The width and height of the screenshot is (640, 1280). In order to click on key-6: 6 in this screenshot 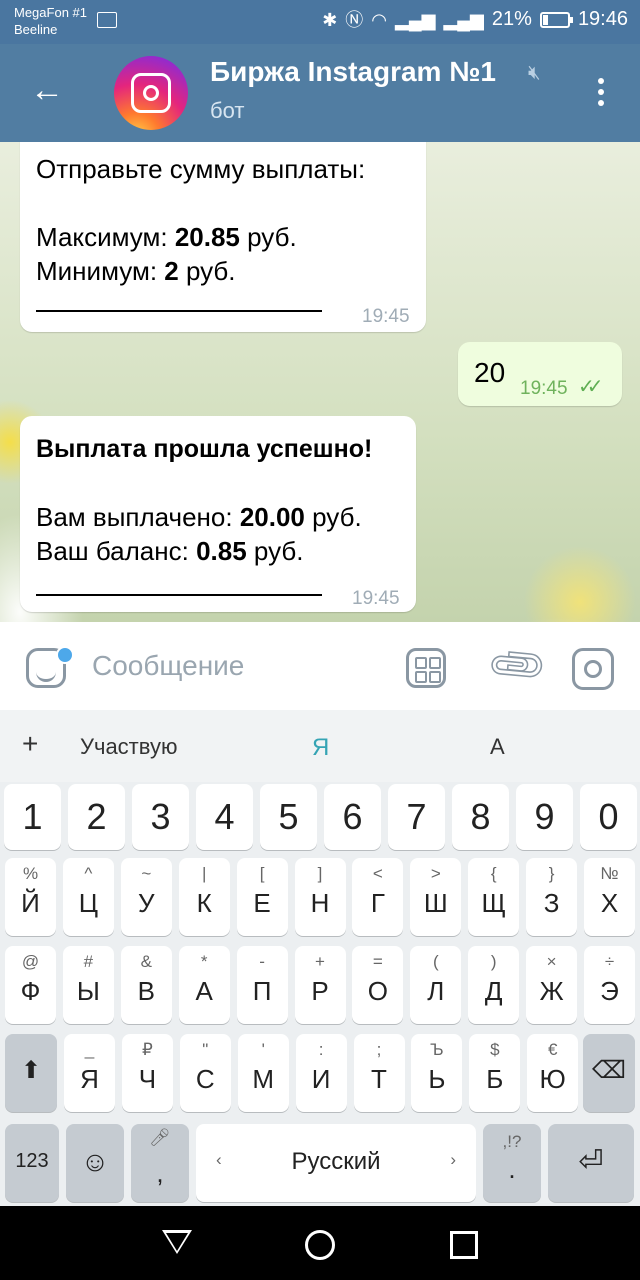, I will do `click(352, 817)`.